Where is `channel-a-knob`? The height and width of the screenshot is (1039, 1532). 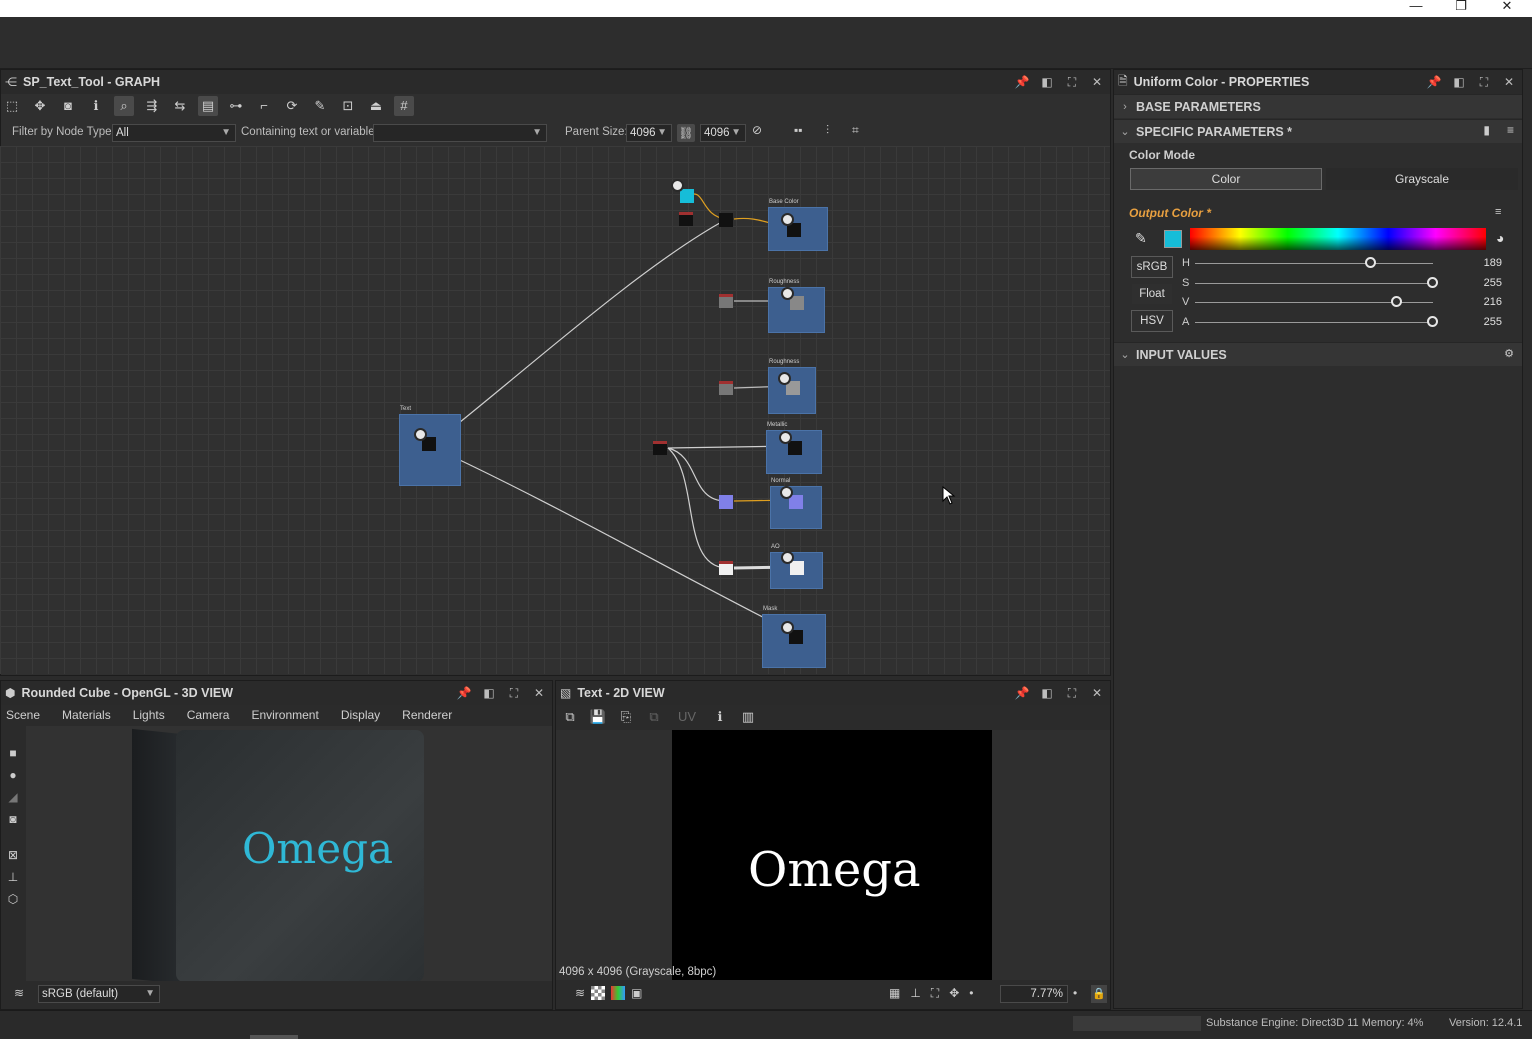 channel-a-knob is located at coordinates (1432, 321).